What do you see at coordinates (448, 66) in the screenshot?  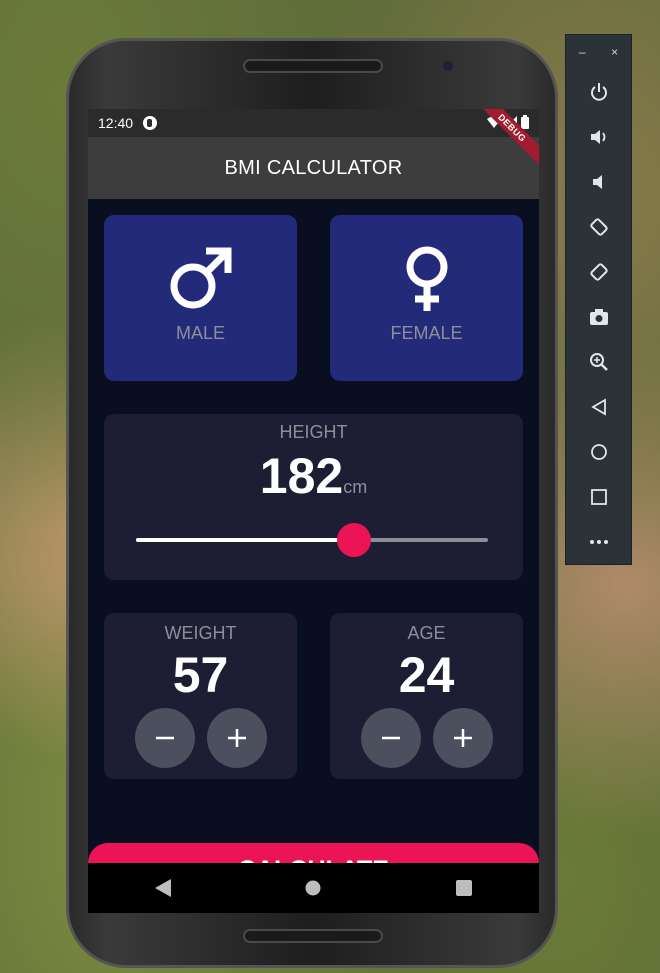 I see `front-camera` at bounding box center [448, 66].